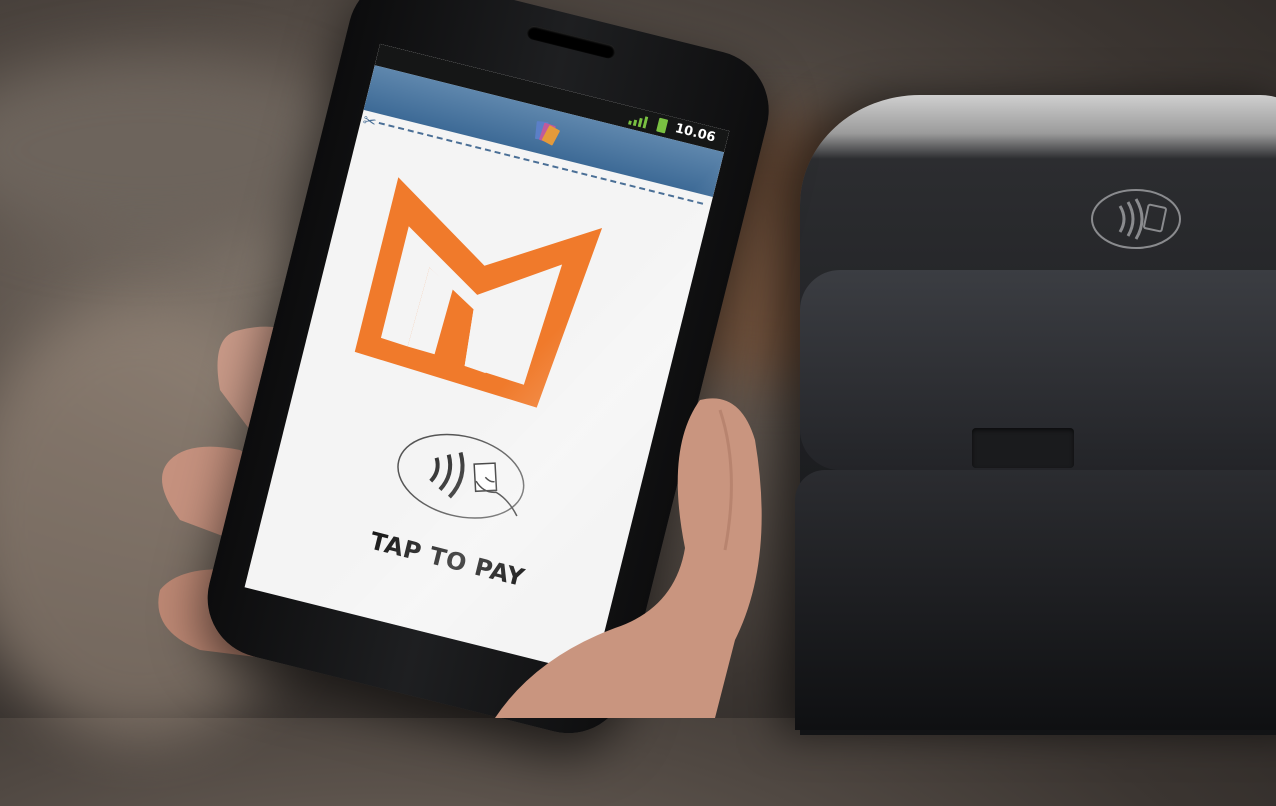 The width and height of the screenshot is (1276, 806). Describe the element at coordinates (638, 122) in the screenshot. I see `signal-bars-icon` at that location.